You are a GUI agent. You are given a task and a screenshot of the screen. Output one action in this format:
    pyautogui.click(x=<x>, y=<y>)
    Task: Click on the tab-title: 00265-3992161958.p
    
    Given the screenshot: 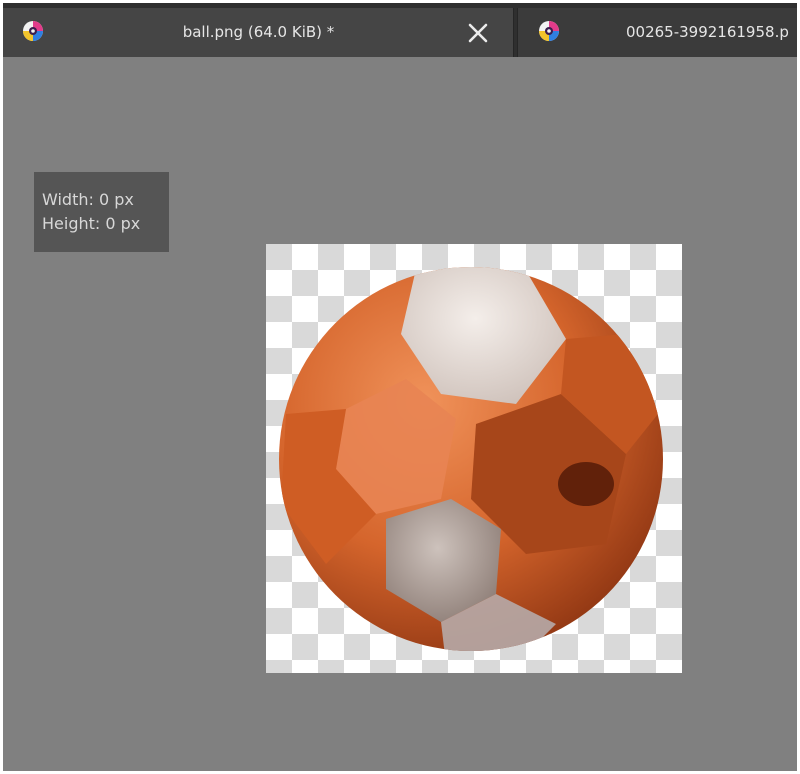 What is the action you would take?
    pyautogui.click(x=707, y=32)
    